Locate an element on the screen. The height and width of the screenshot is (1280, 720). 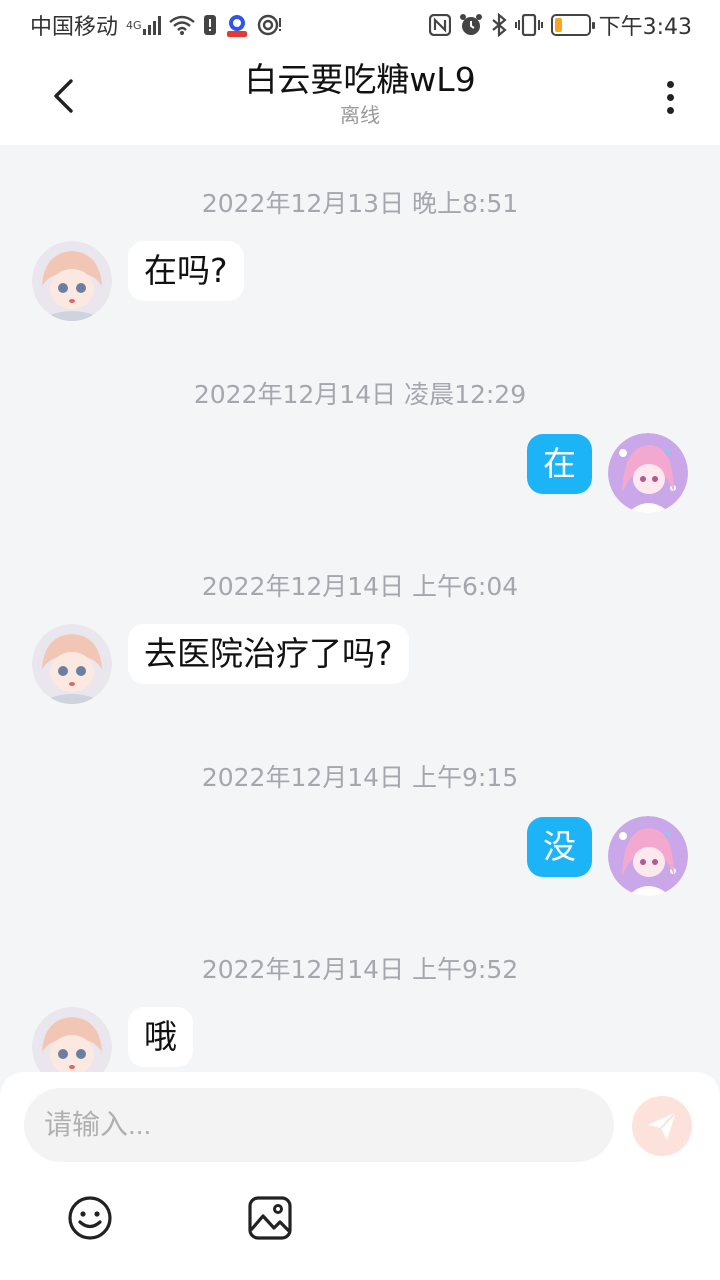
emoji-button is located at coordinates (90, 1218).